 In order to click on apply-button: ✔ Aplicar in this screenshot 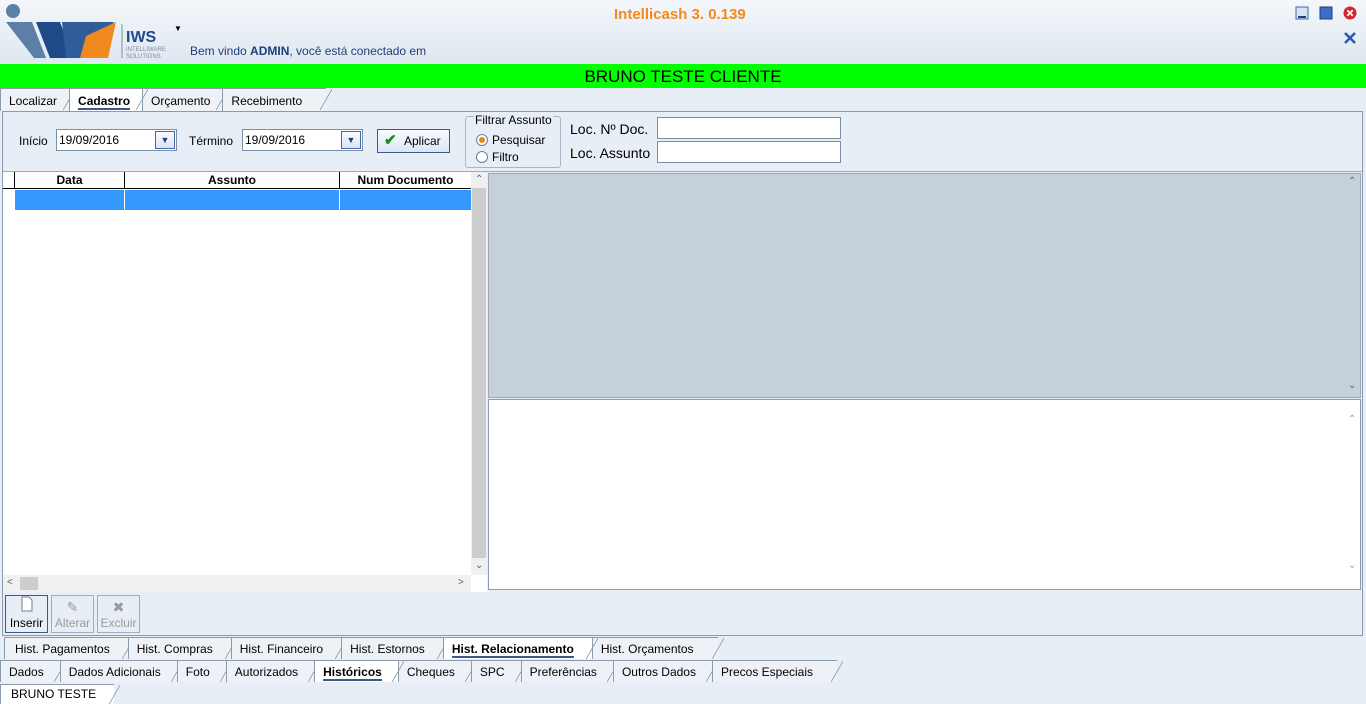, I will do `click(413, 141)`.